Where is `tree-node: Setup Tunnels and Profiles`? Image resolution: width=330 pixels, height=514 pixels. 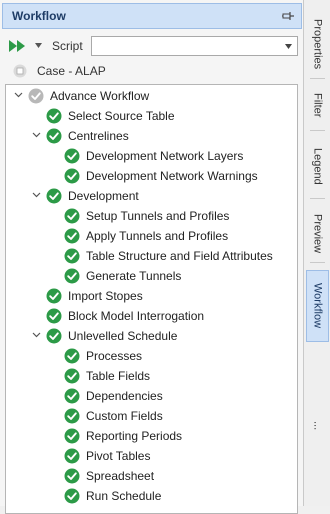 tree-node: Setup Tunnels and Profiles is located at coordinates (151, 216).